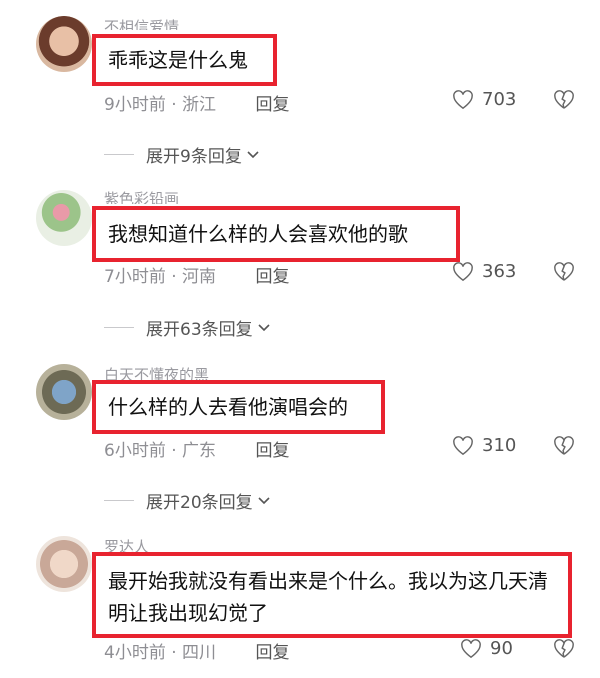 The image size is (600, 678). I want to click on comment-highlight: 乖乖这是什么鬼, so click(184, 60).